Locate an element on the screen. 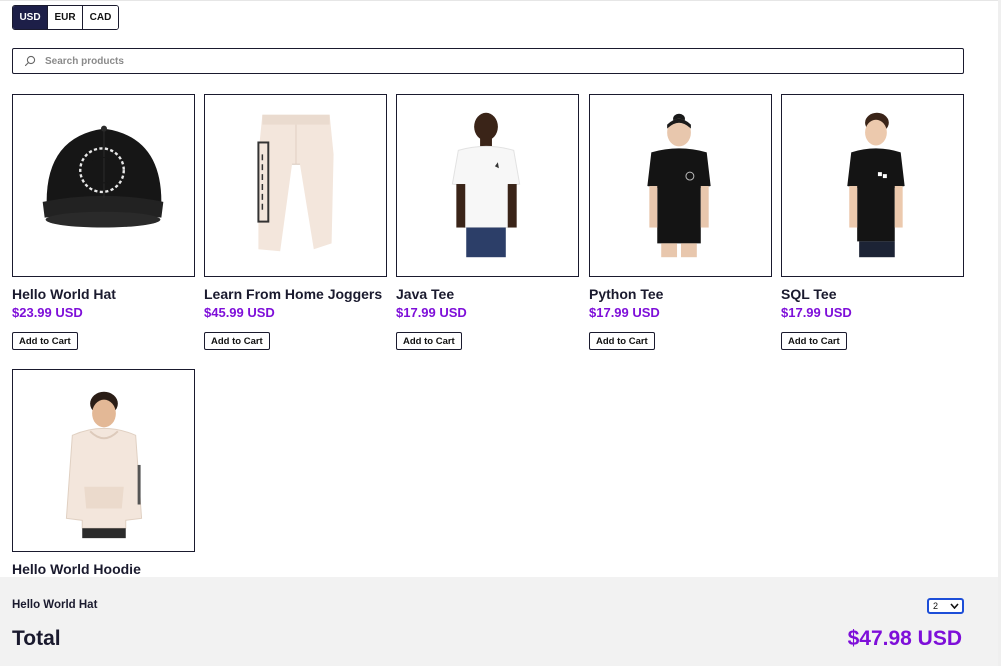 The image size is (1001, 666). quantity-select: 2 is located at coordinates (945, 606).